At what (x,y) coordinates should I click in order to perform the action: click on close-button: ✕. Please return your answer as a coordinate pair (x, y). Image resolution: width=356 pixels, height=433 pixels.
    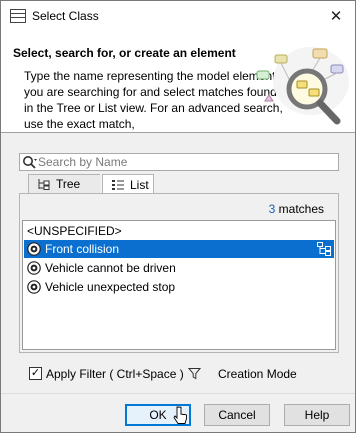
    Looking at the image, I should click on (336, 16).